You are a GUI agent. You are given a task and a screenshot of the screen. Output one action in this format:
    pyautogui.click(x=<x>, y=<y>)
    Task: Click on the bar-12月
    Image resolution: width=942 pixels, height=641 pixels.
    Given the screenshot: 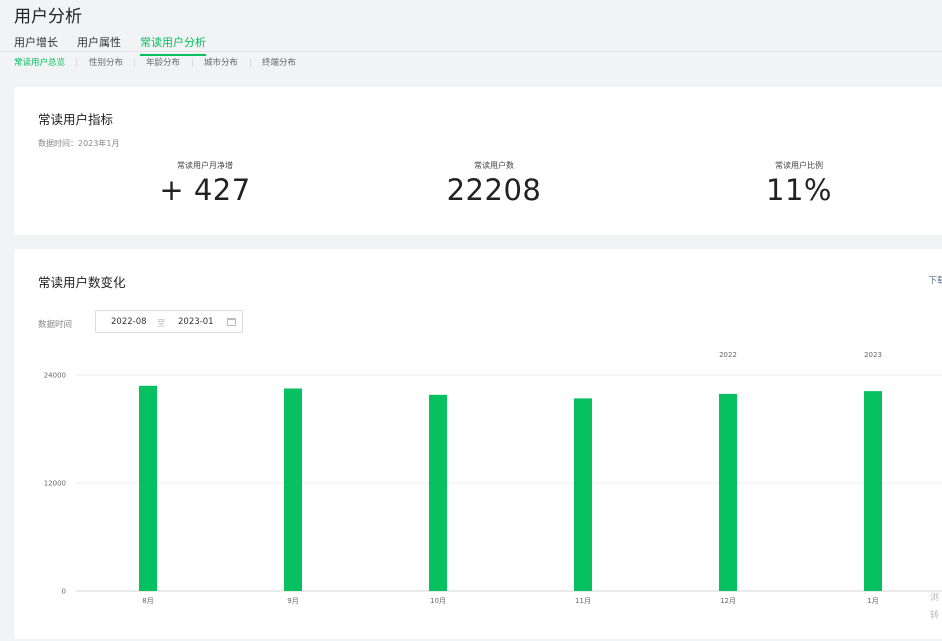 What is the action you would take?
    pyautogui.click(x=728, y=492)
    